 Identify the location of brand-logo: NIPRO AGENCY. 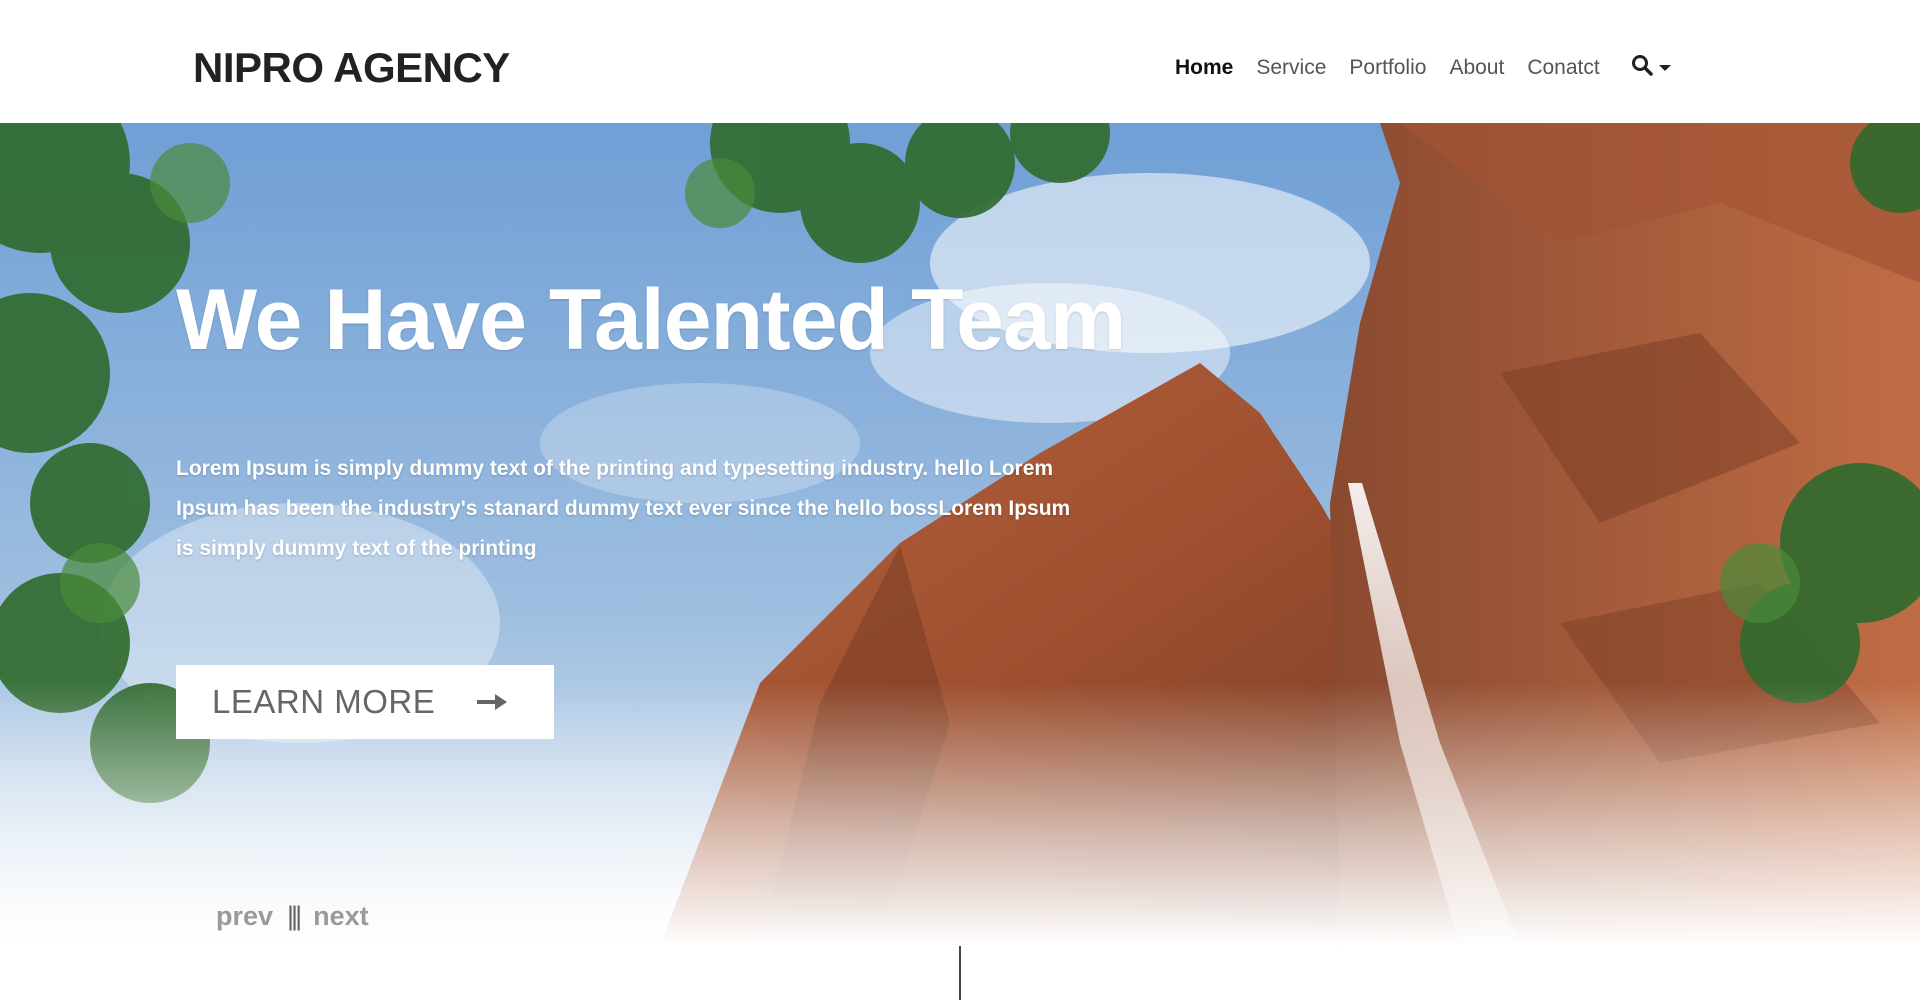
(351, 68).